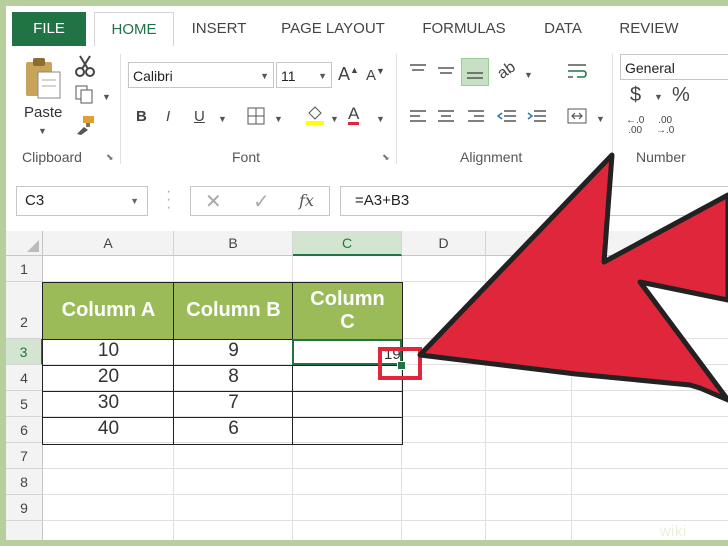 Image resolution: width=728 pixels, height=546 pixels. What do you see at coordinates (673, 531) in the screenshot?
I see `watermark-part1: wiki` at bounding box center [673, 531].